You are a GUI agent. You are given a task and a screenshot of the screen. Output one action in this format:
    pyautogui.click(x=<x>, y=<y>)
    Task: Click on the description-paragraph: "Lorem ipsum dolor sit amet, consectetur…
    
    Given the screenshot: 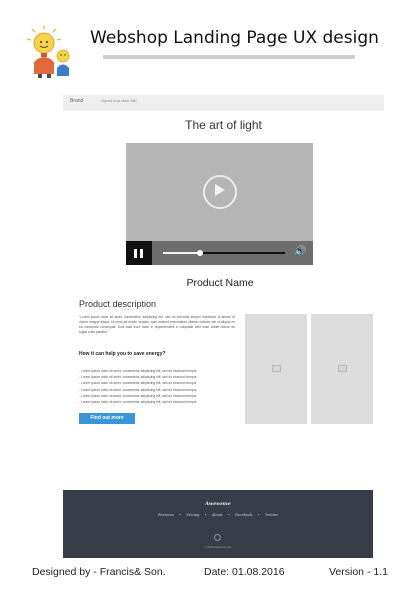 What is the action you would take?
    pyautogui.click(x=157, y=324)
    